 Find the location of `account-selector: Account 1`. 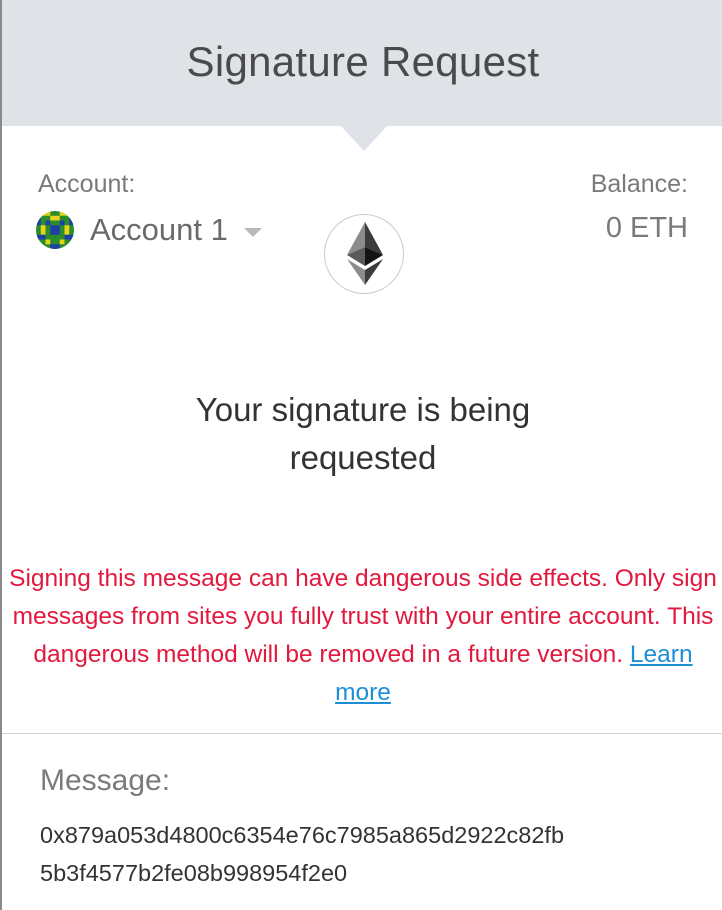

account-selector: Account 1 is located at coordinates (149, 230).